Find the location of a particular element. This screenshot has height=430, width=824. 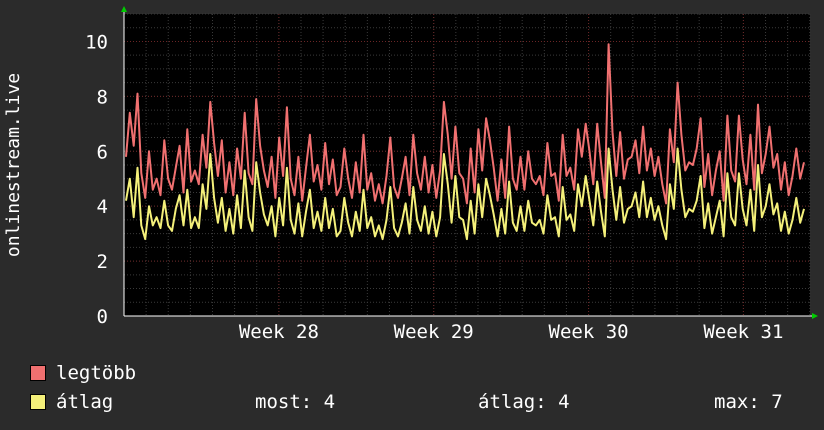

x-tick-label: Week 28 is located at coordinates (279, 332).